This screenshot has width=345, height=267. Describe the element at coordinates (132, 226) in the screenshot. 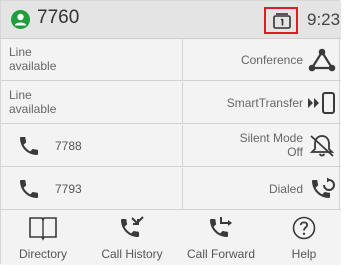

I see `call-history-icon` at that location.